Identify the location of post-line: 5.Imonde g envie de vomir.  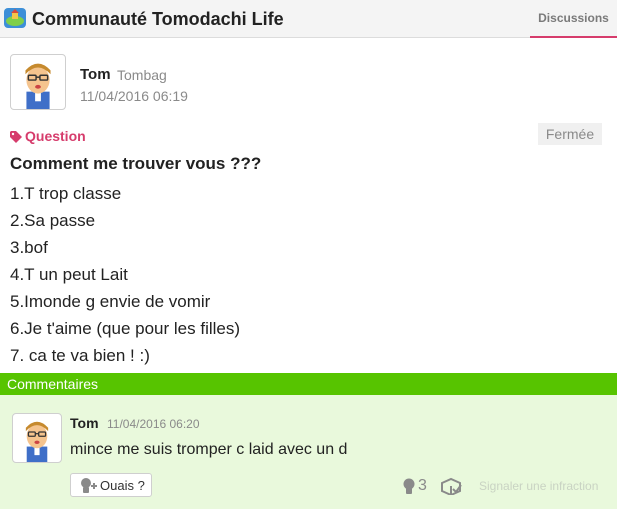
(110, 301).